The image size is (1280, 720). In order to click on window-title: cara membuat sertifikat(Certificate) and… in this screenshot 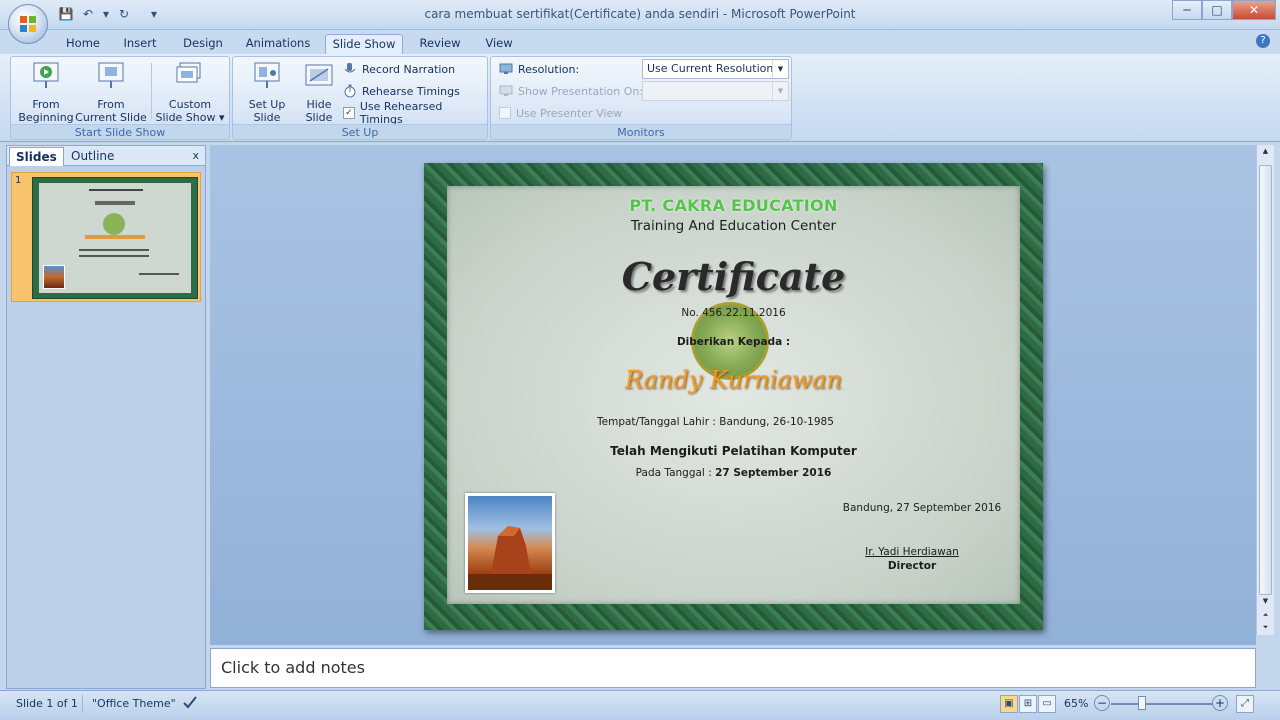, I will do `click(640, 14)`.